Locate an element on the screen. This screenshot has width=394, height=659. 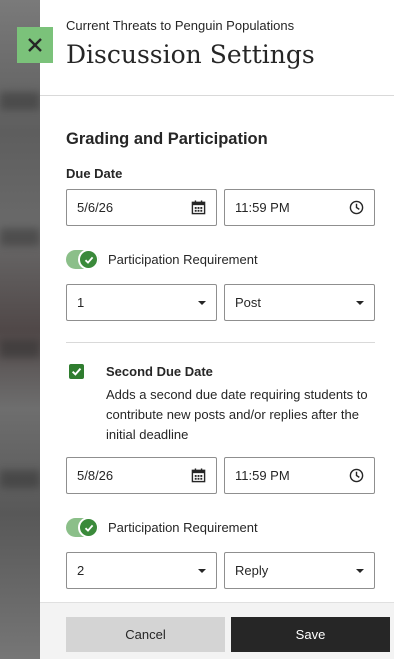
participation-type-value: Post is located at coordinates (248, 302).